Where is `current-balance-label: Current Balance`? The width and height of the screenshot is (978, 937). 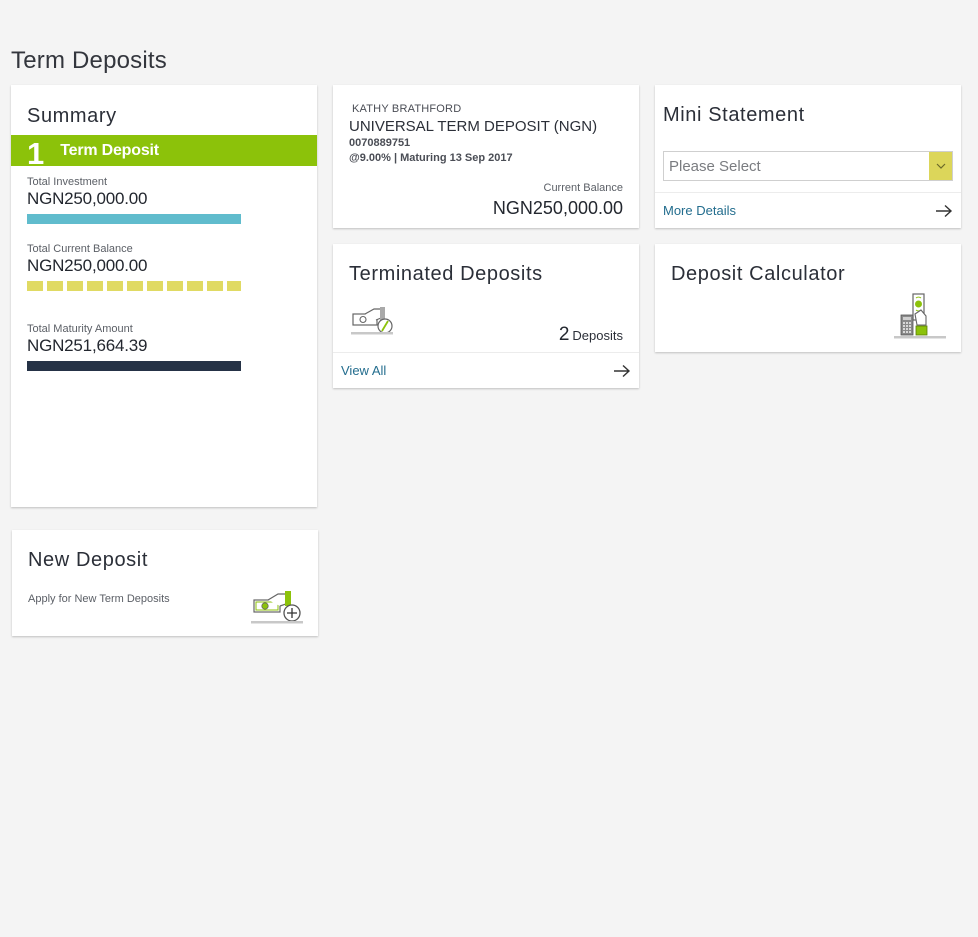
current-balance-label: Current Balance is located at coordinates (583, 188).